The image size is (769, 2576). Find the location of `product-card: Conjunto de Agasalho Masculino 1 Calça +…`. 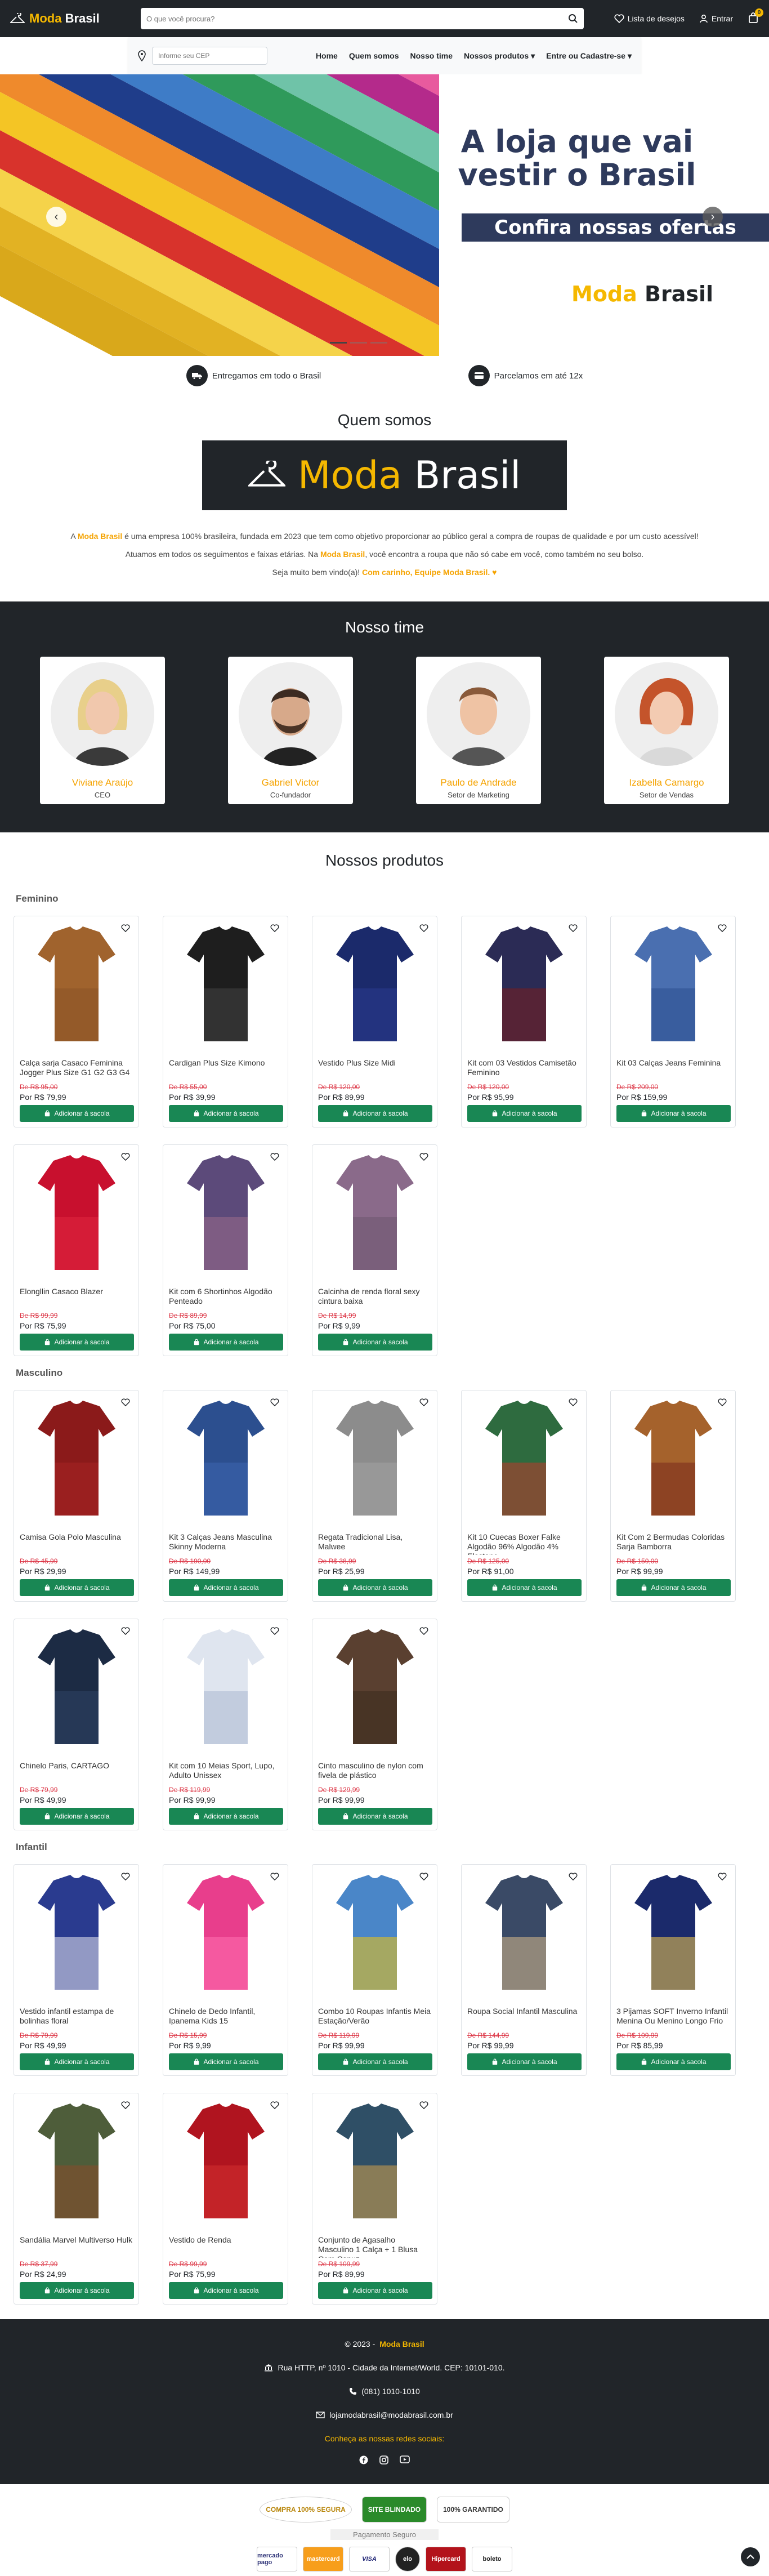

product-card: Conjunto de Agasalho Masculino 1 Calça +… is located at coordinates (374, 2199).